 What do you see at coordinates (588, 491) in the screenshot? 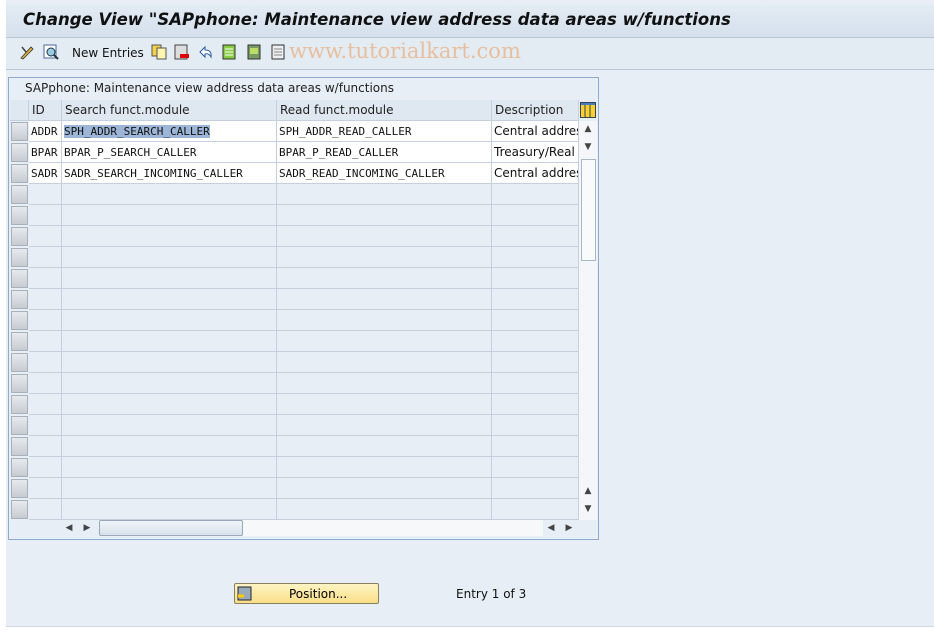
I see `scroll-page-up-icon: ▲` at bounding box center [588, 491].